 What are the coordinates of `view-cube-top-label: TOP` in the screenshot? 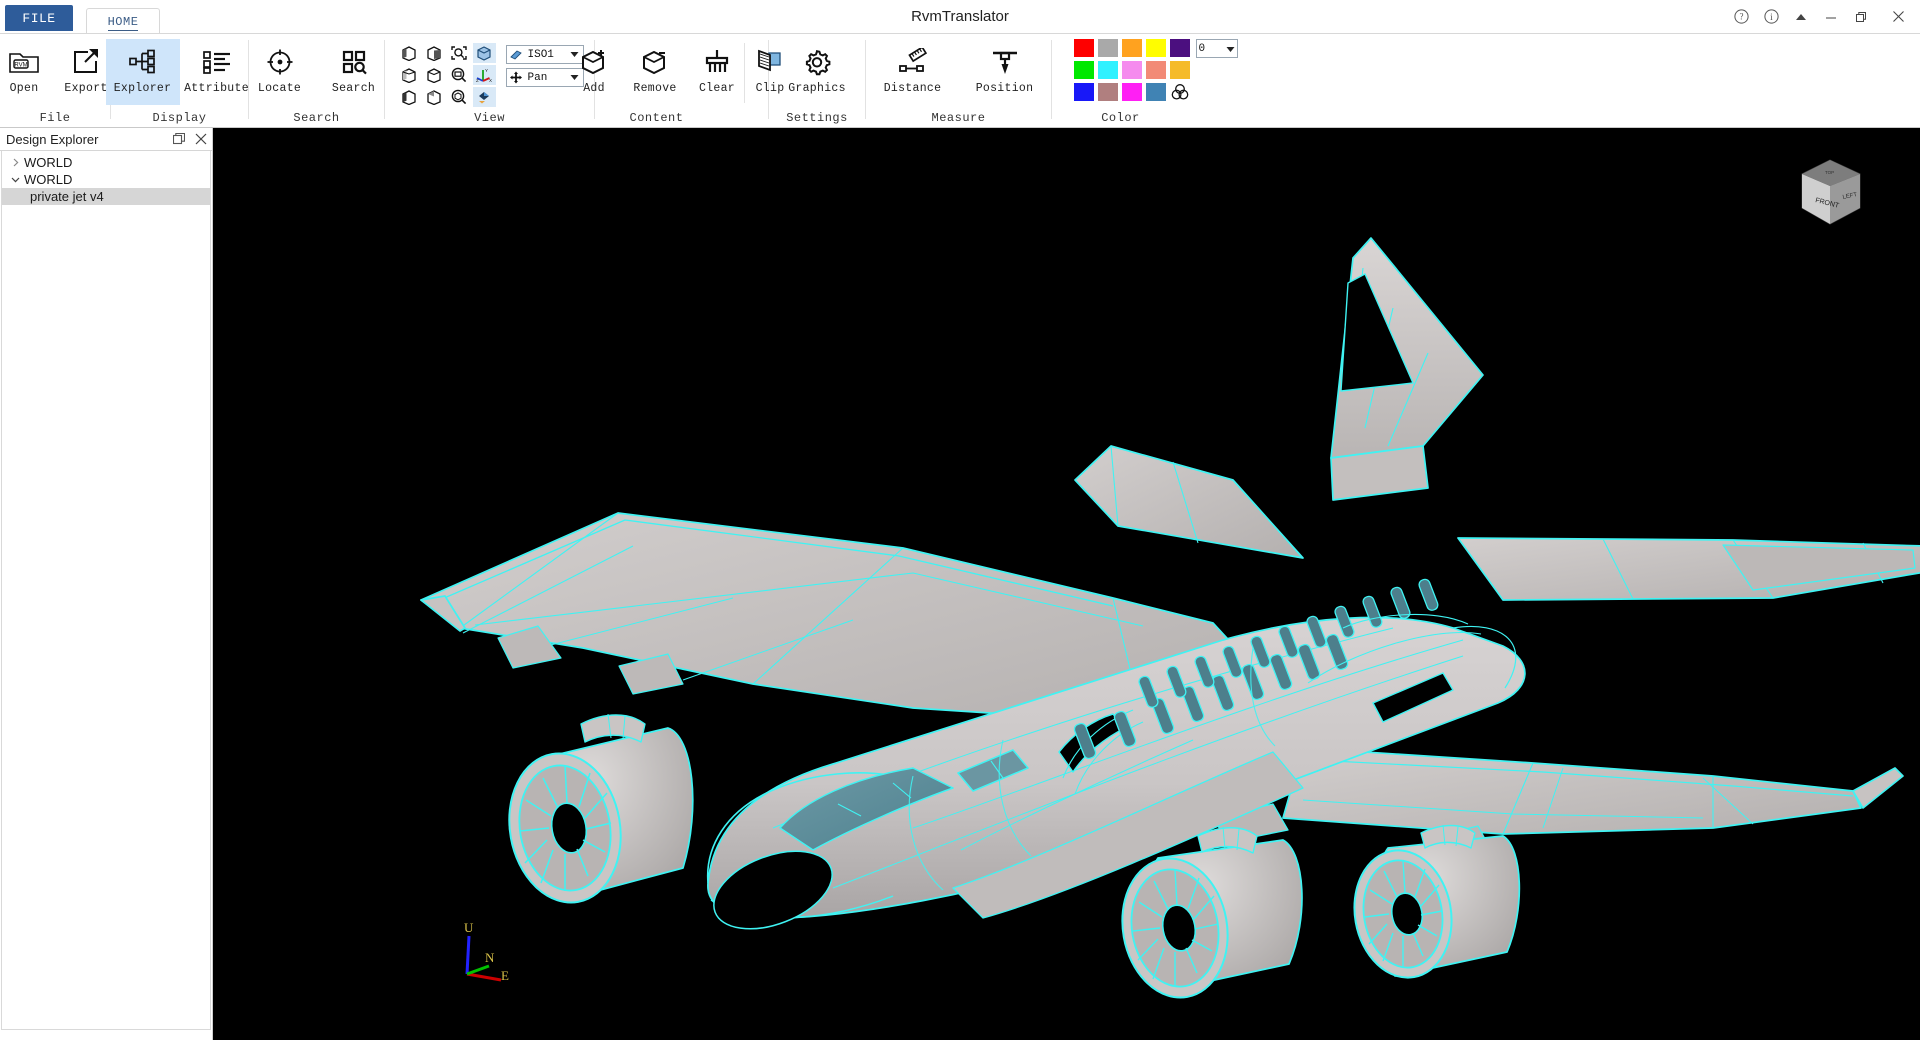 It's located at (1829, 172).